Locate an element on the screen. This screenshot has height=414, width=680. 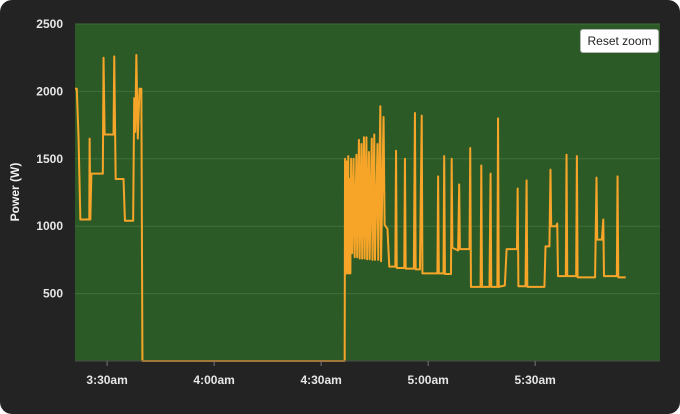
y-axis-title: Power (W) is located at coordinates (15, 192).